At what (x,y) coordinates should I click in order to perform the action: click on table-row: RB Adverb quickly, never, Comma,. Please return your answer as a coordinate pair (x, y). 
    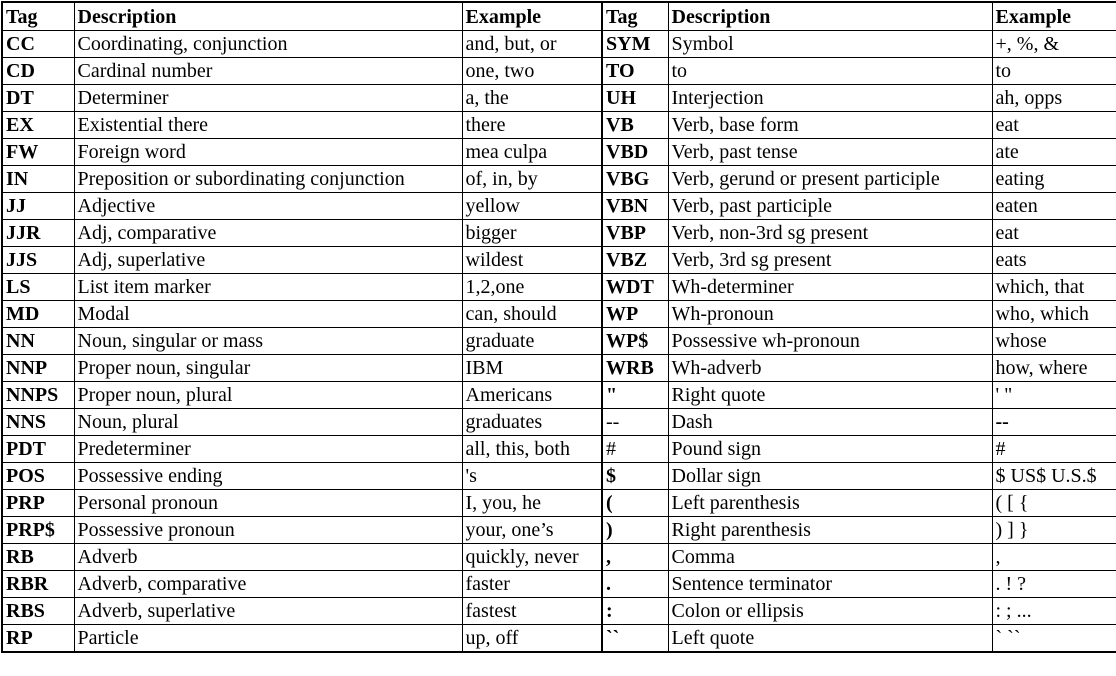
    Looking at the image, I should click on (558, 557).